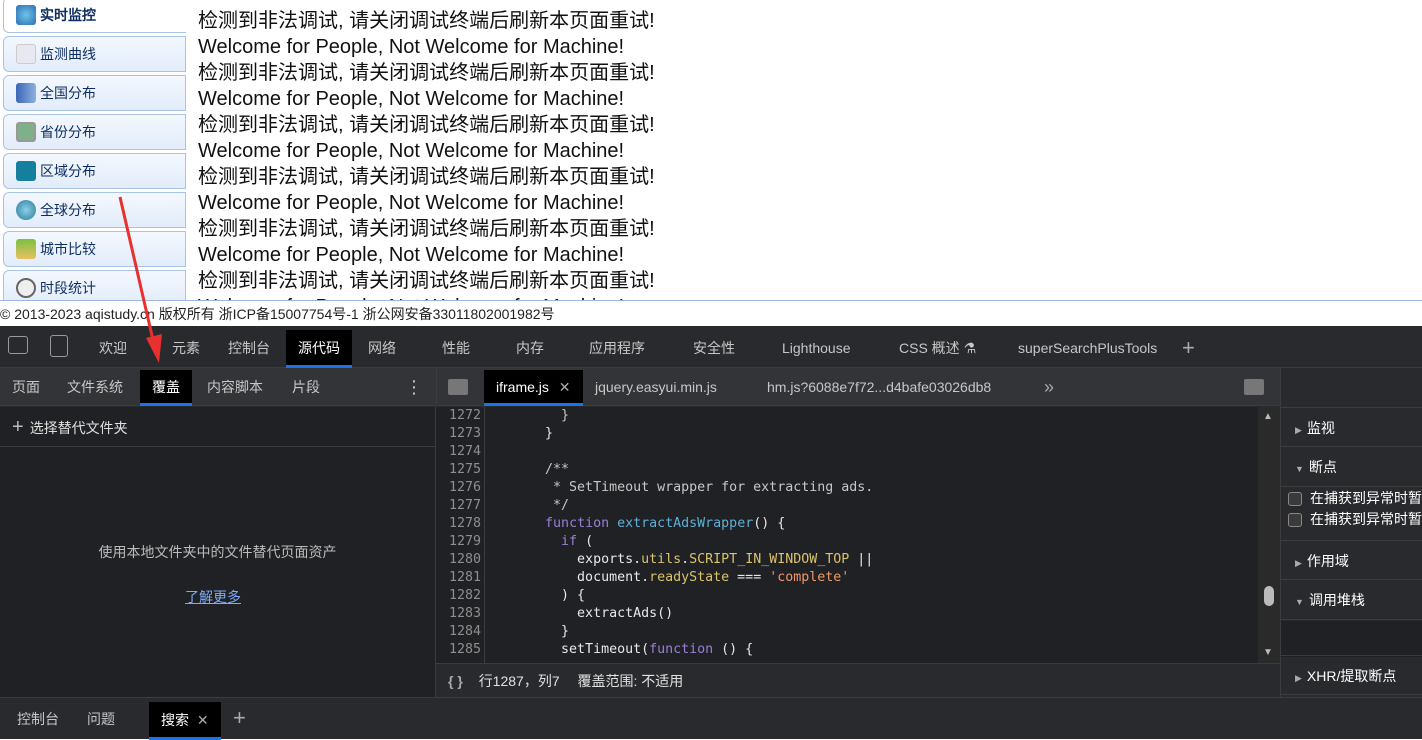 The image size is (1422, 740). Describe the element at coordinates (175, 720) in the screenshot. I see `tab-label: 搜索` at that location.